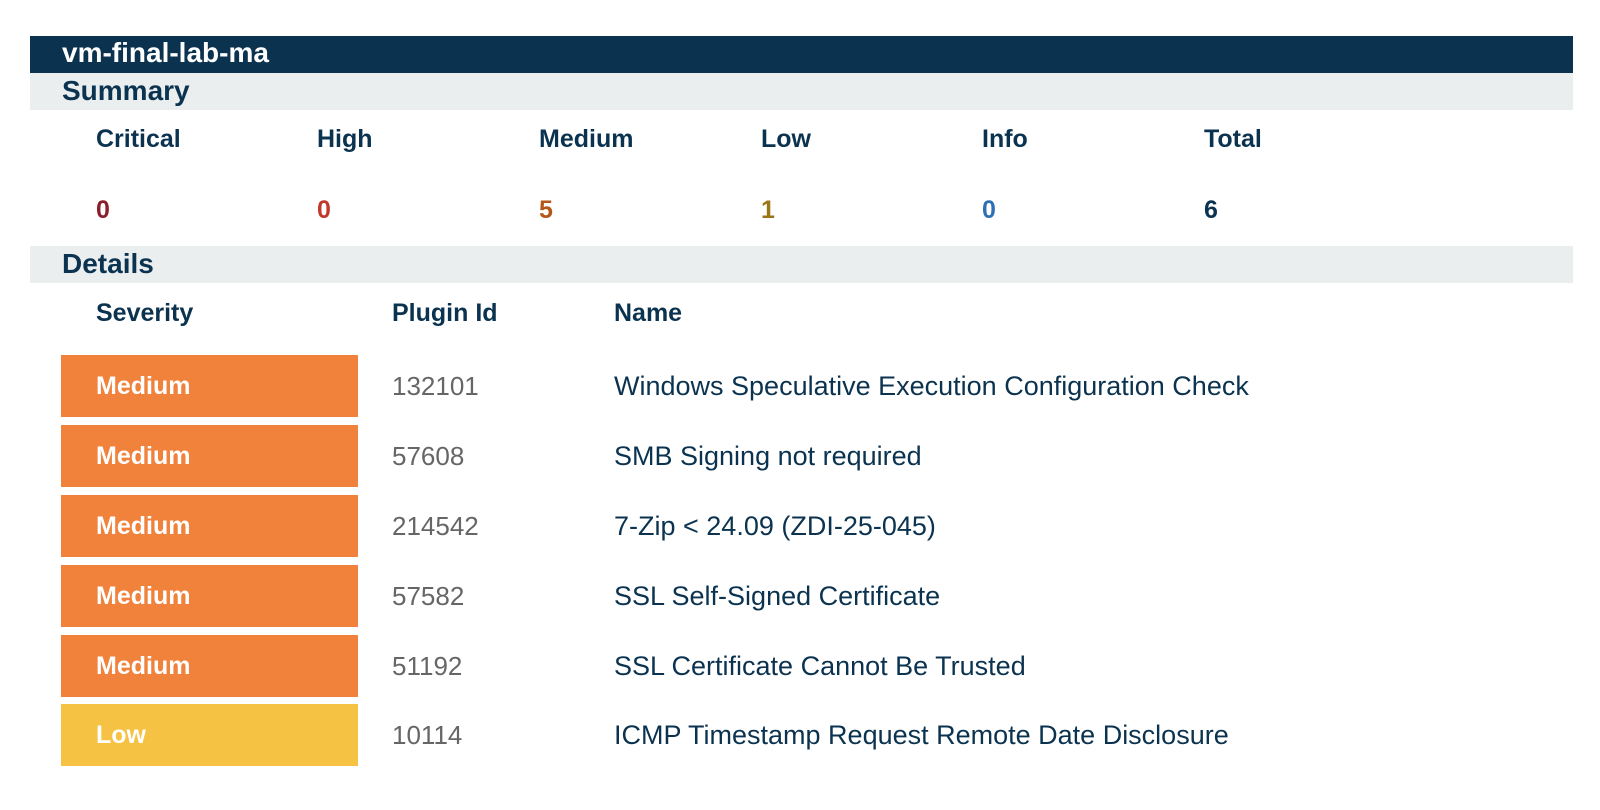 The image size is (1600, 810). I want to click on plugin-id: 10114, so click(427, 735).